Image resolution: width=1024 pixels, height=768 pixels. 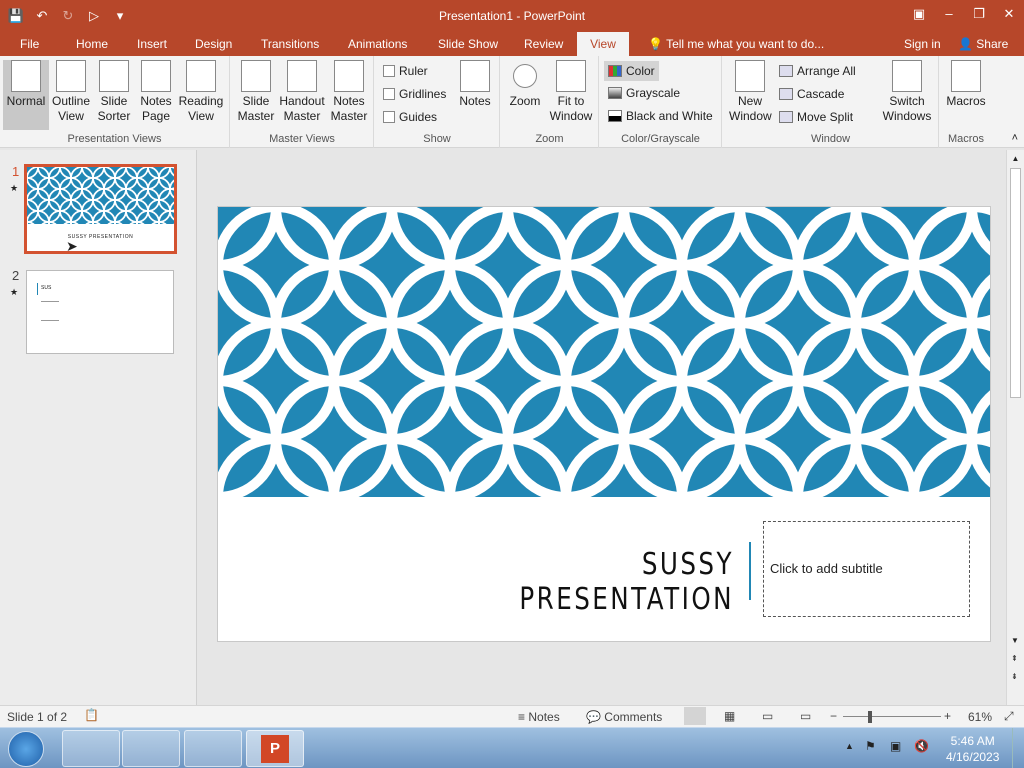 What do you see at coordinates (695, 716) in the screenshot?
I see `normal-view-icon` at bounding box center [695, 716].